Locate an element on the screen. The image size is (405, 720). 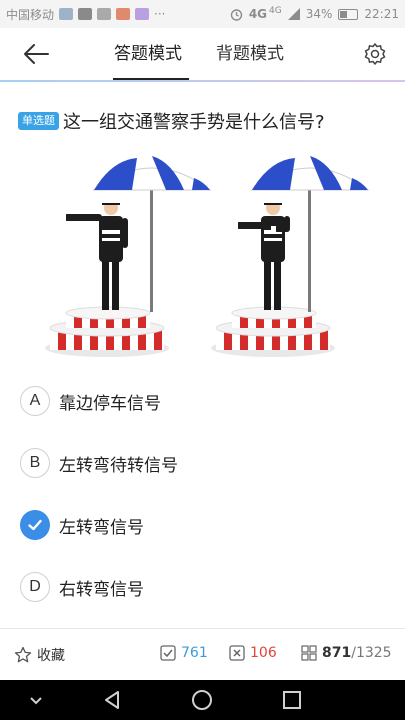
battery-percent: 34% is located at coordinates (319, 14).